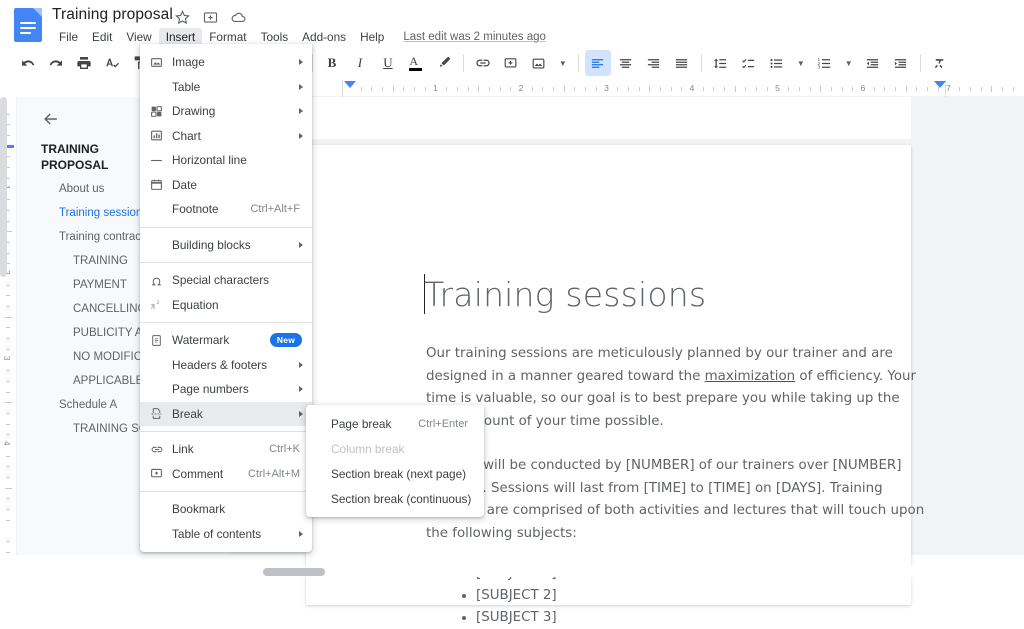 The width and height of the screenshot is (1024, 629). I want to click on move-to-folder-icon, so click(210, 17).